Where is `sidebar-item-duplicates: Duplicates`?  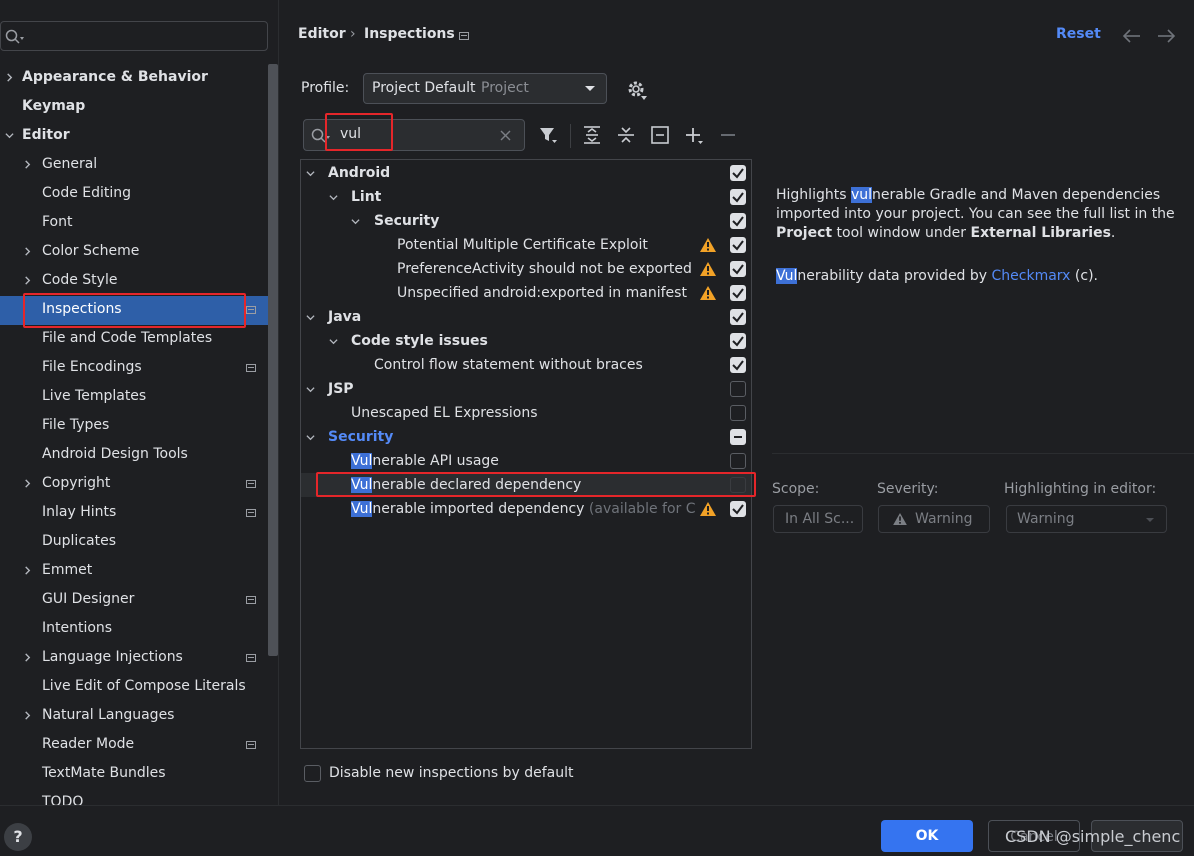
sidebar-item-duplicates: Duplicates is located at coordinates (79, 541).